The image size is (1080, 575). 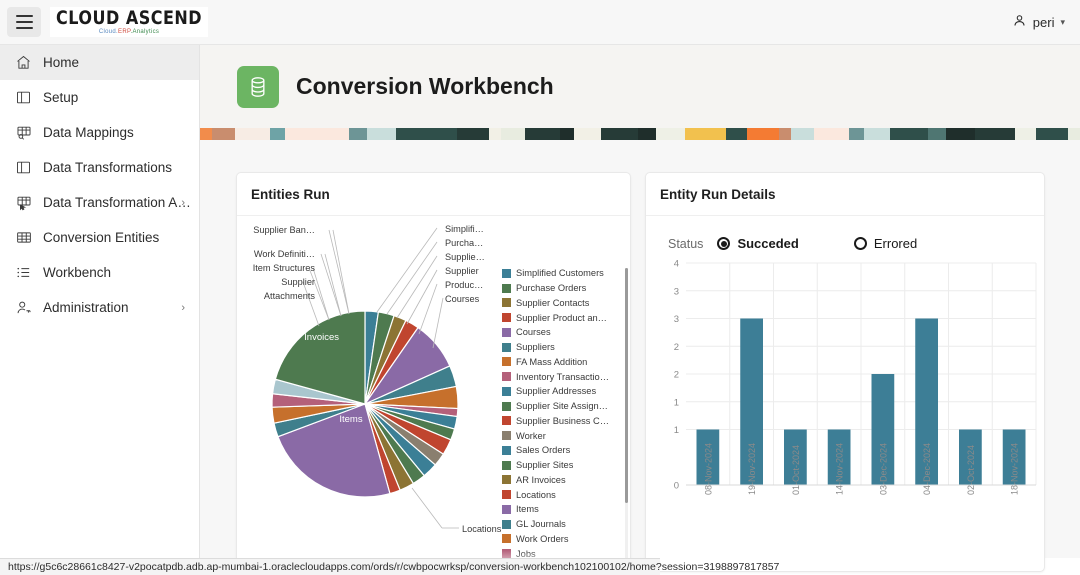 I want to click on legend-item: Purchase Orders, so click(x=562, y=288).